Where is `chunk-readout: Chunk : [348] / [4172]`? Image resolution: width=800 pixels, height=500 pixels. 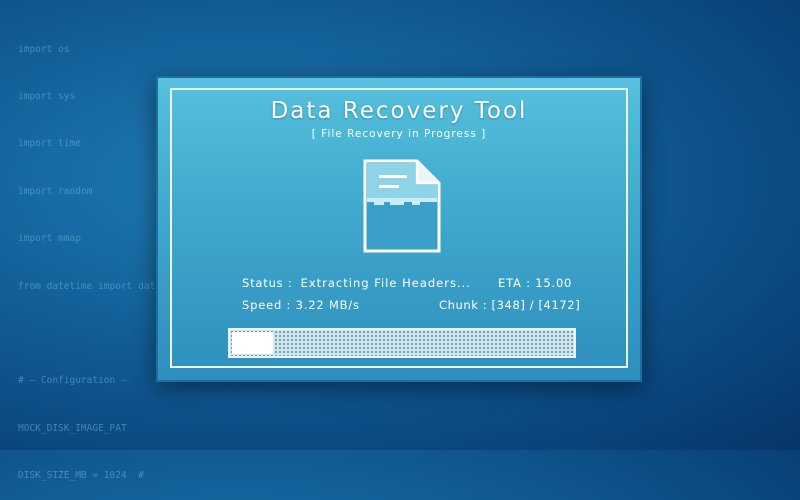 chunk-readout: Chunk : [348] / [4172] is located at coordinates (510, 305).